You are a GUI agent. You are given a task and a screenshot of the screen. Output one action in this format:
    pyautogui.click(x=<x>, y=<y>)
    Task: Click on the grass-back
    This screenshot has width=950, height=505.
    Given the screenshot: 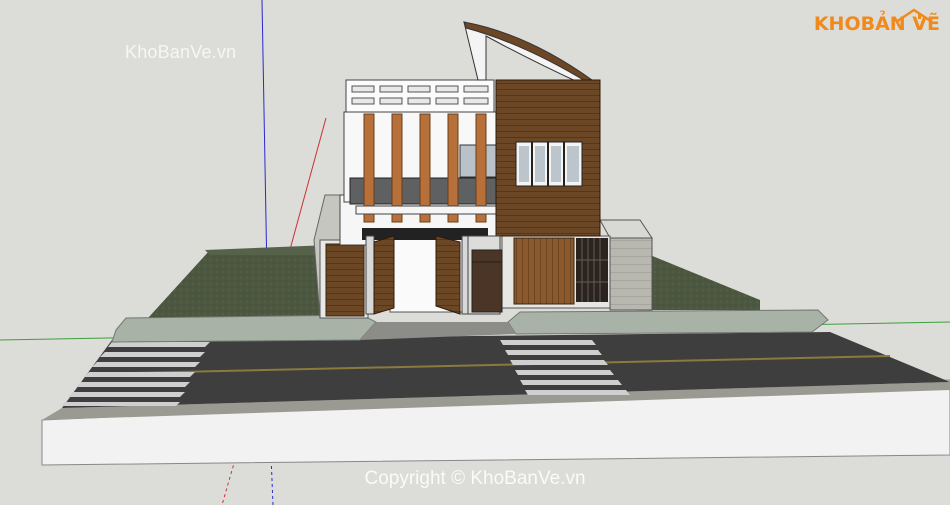 What is the action you would take?
    pyautogui.click(x=267, y=250)
    